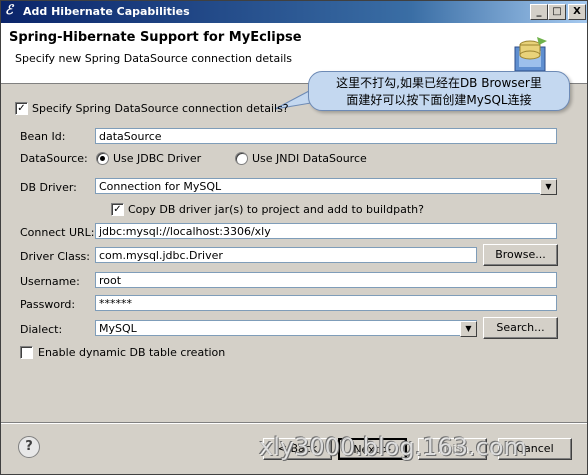  I want to click on bean-id-label: Bean Id:, so click(43, 136).